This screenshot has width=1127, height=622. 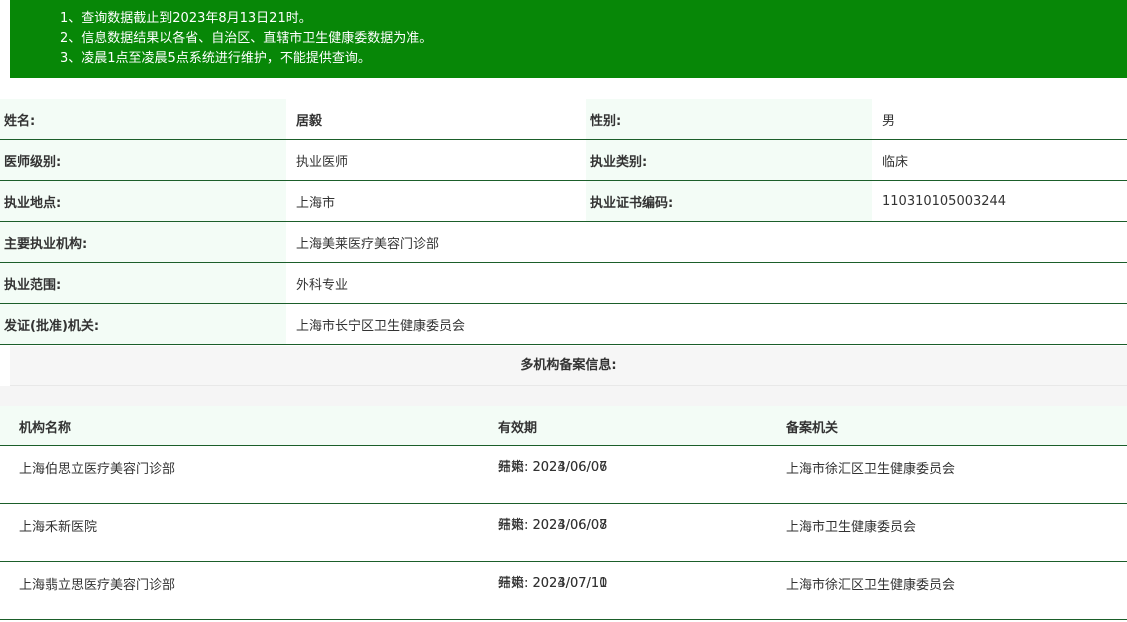 I want to click on records-header: 机构名称 有效期 备案机关, so click(x=563, y=426).